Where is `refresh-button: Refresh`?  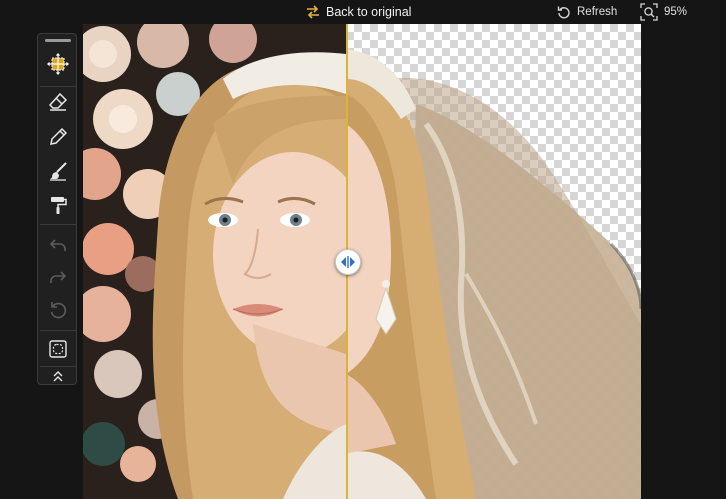 refresh-button: Refresh is located at coordinates (587, 12).